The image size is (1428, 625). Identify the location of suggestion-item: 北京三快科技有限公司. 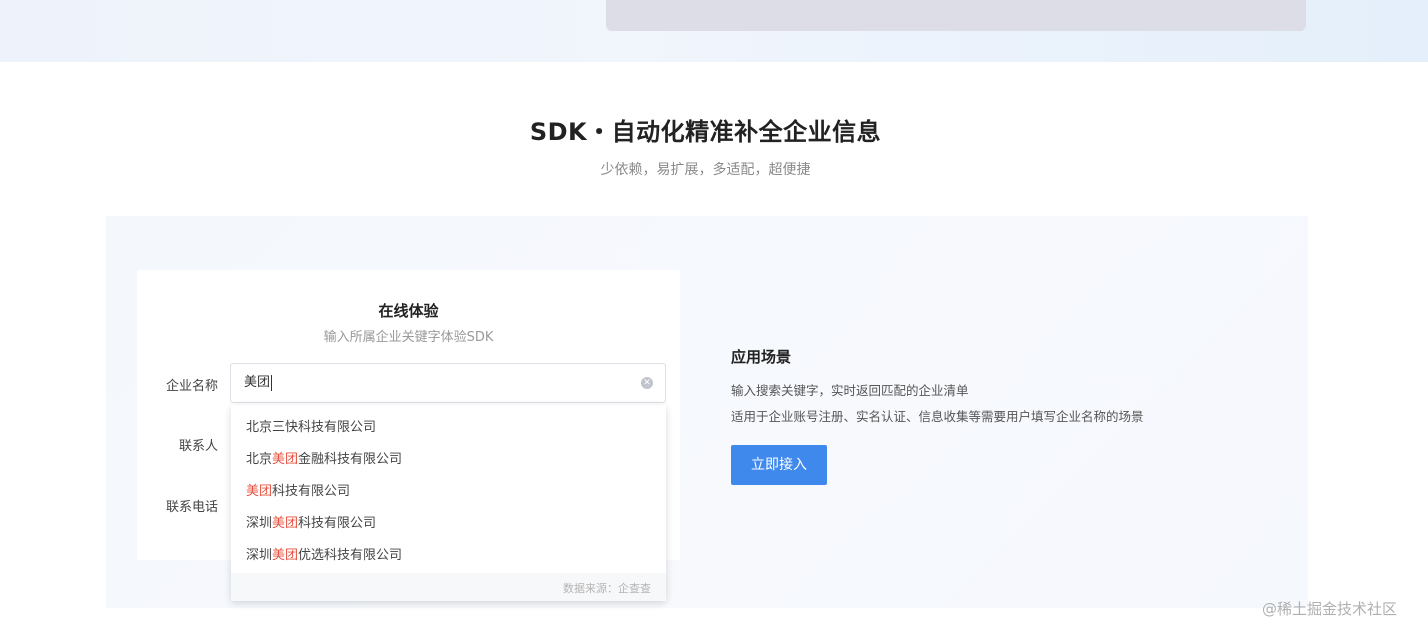
(311, 425).